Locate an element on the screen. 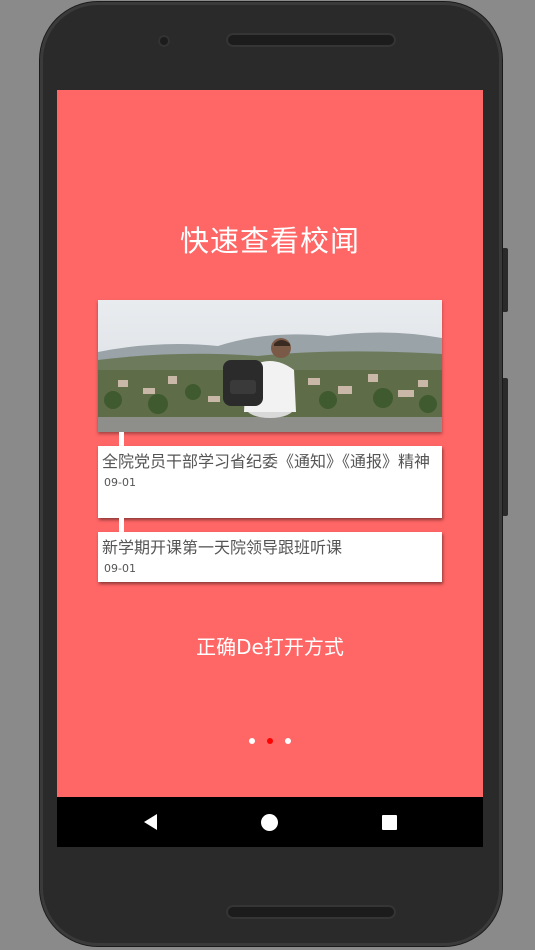 This screenshot has height=950, width=535. home-circle-icon is located at coordinates (269, 822).